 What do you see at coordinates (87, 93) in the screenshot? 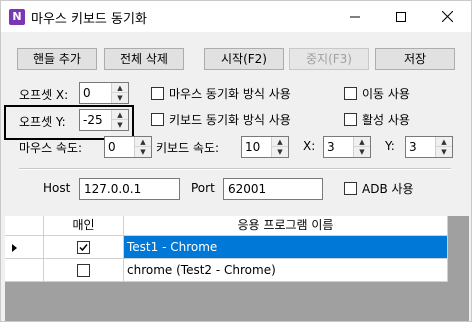
I see `offset-x-value: 0` at bounding box center [87, 93].